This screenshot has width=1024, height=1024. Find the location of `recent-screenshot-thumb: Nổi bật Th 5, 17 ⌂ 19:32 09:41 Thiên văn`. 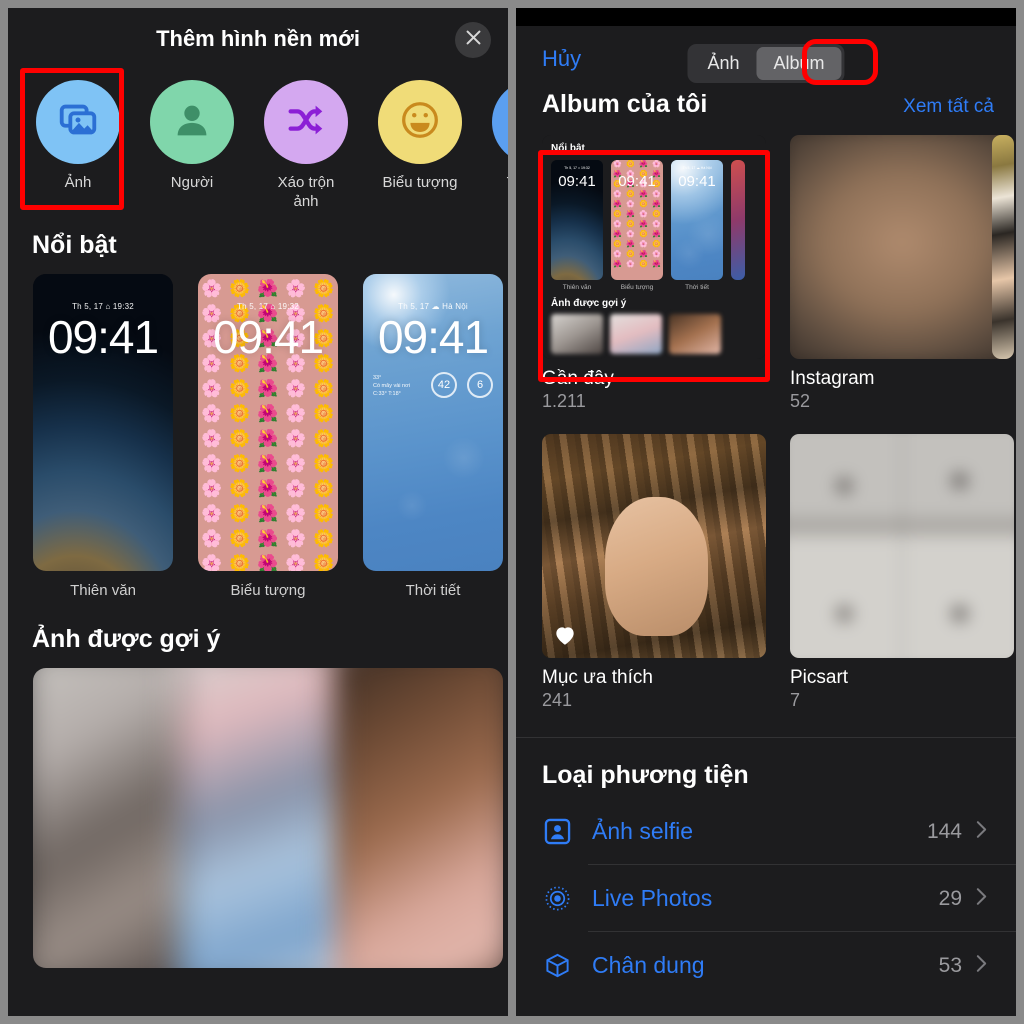

recent-screenshot-thumb: Nổi bật Th 5, 17 ⌂ 19:32 09:41 Thiên văn is located at coordinates (654, 247).